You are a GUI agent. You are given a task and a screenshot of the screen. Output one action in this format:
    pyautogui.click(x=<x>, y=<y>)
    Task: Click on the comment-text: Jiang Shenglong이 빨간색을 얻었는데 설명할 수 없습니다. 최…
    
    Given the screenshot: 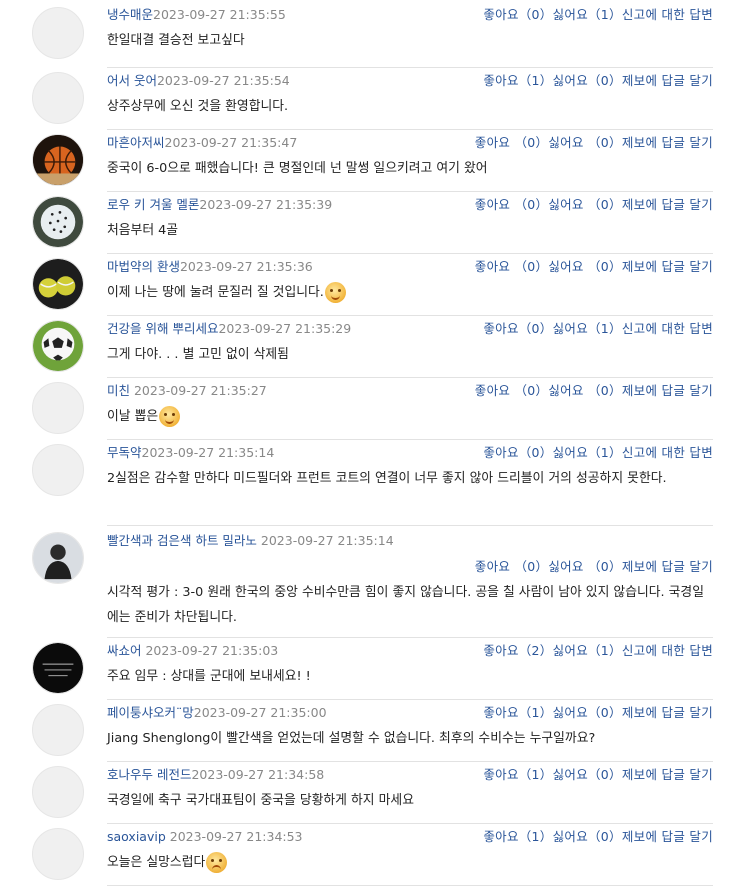 What is the action you would take?
    pyautogui.click(x=351, y=738)
    